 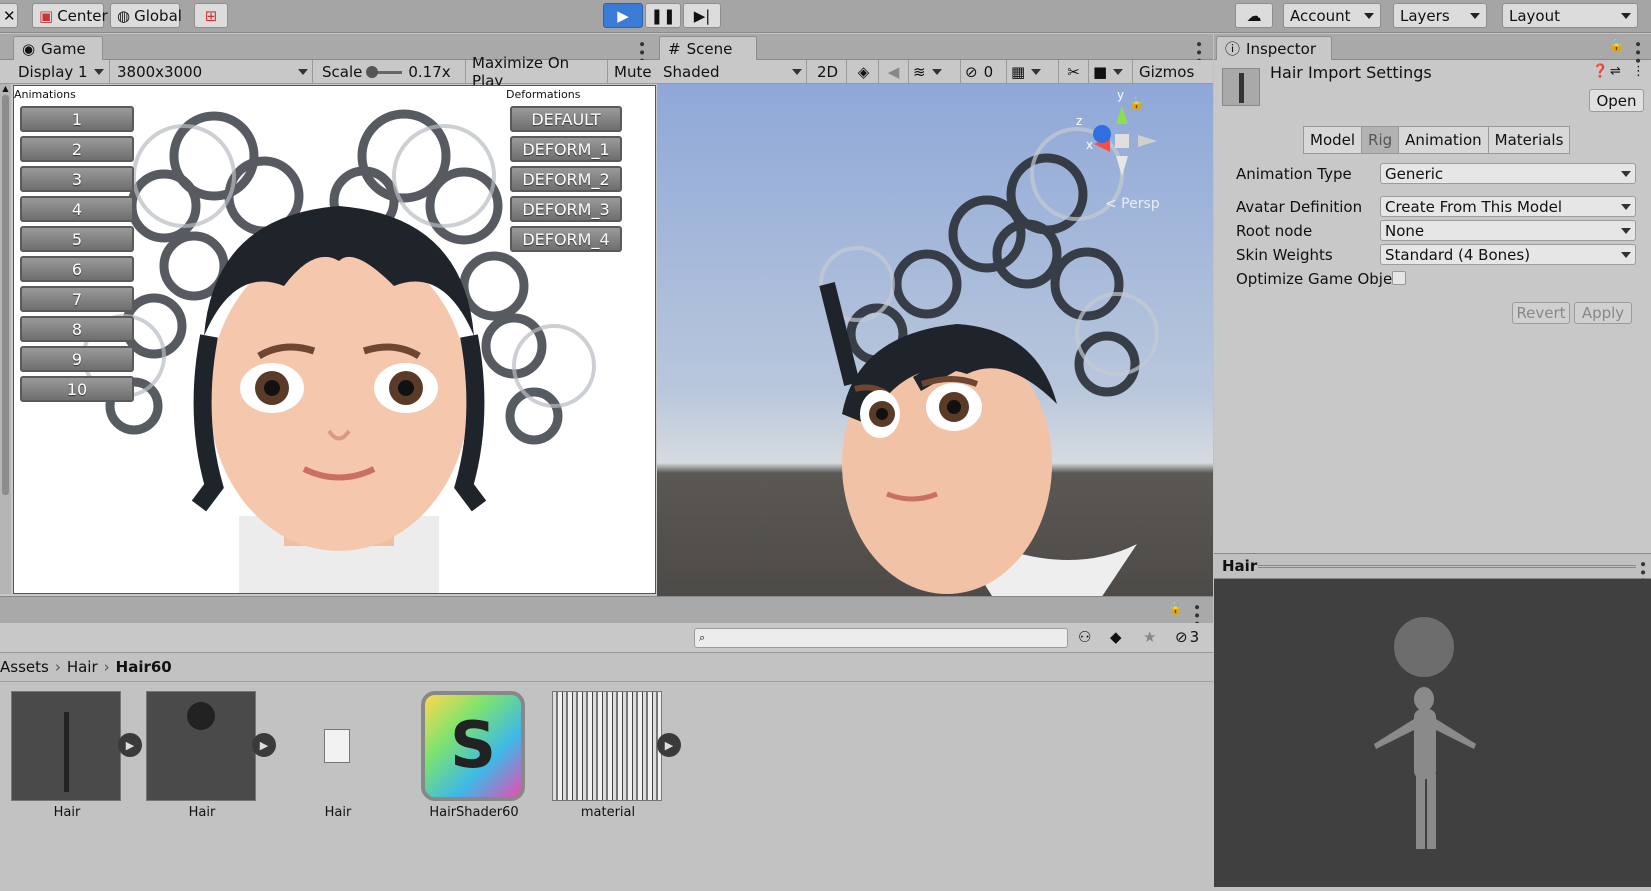 What do you see at coordinates (1333, 140) in the screenshot?
I see `import-tab-model: Model` at bounding box center [1333, 140].